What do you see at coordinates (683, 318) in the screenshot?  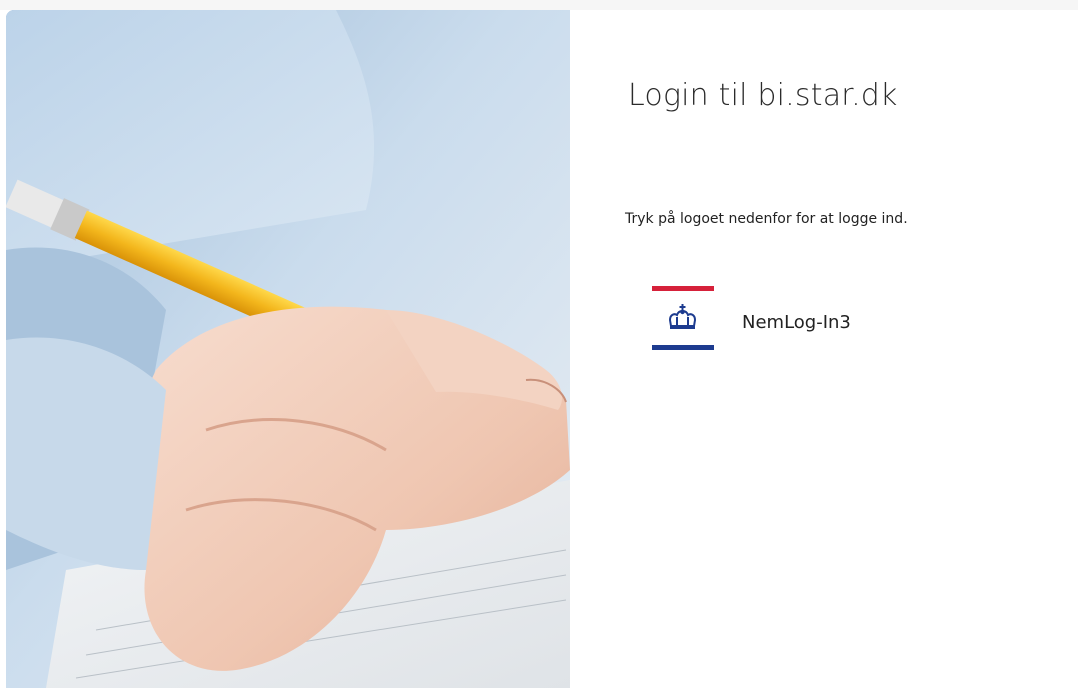 I see `danish-crown-icon` at bounding box center [683, 318].